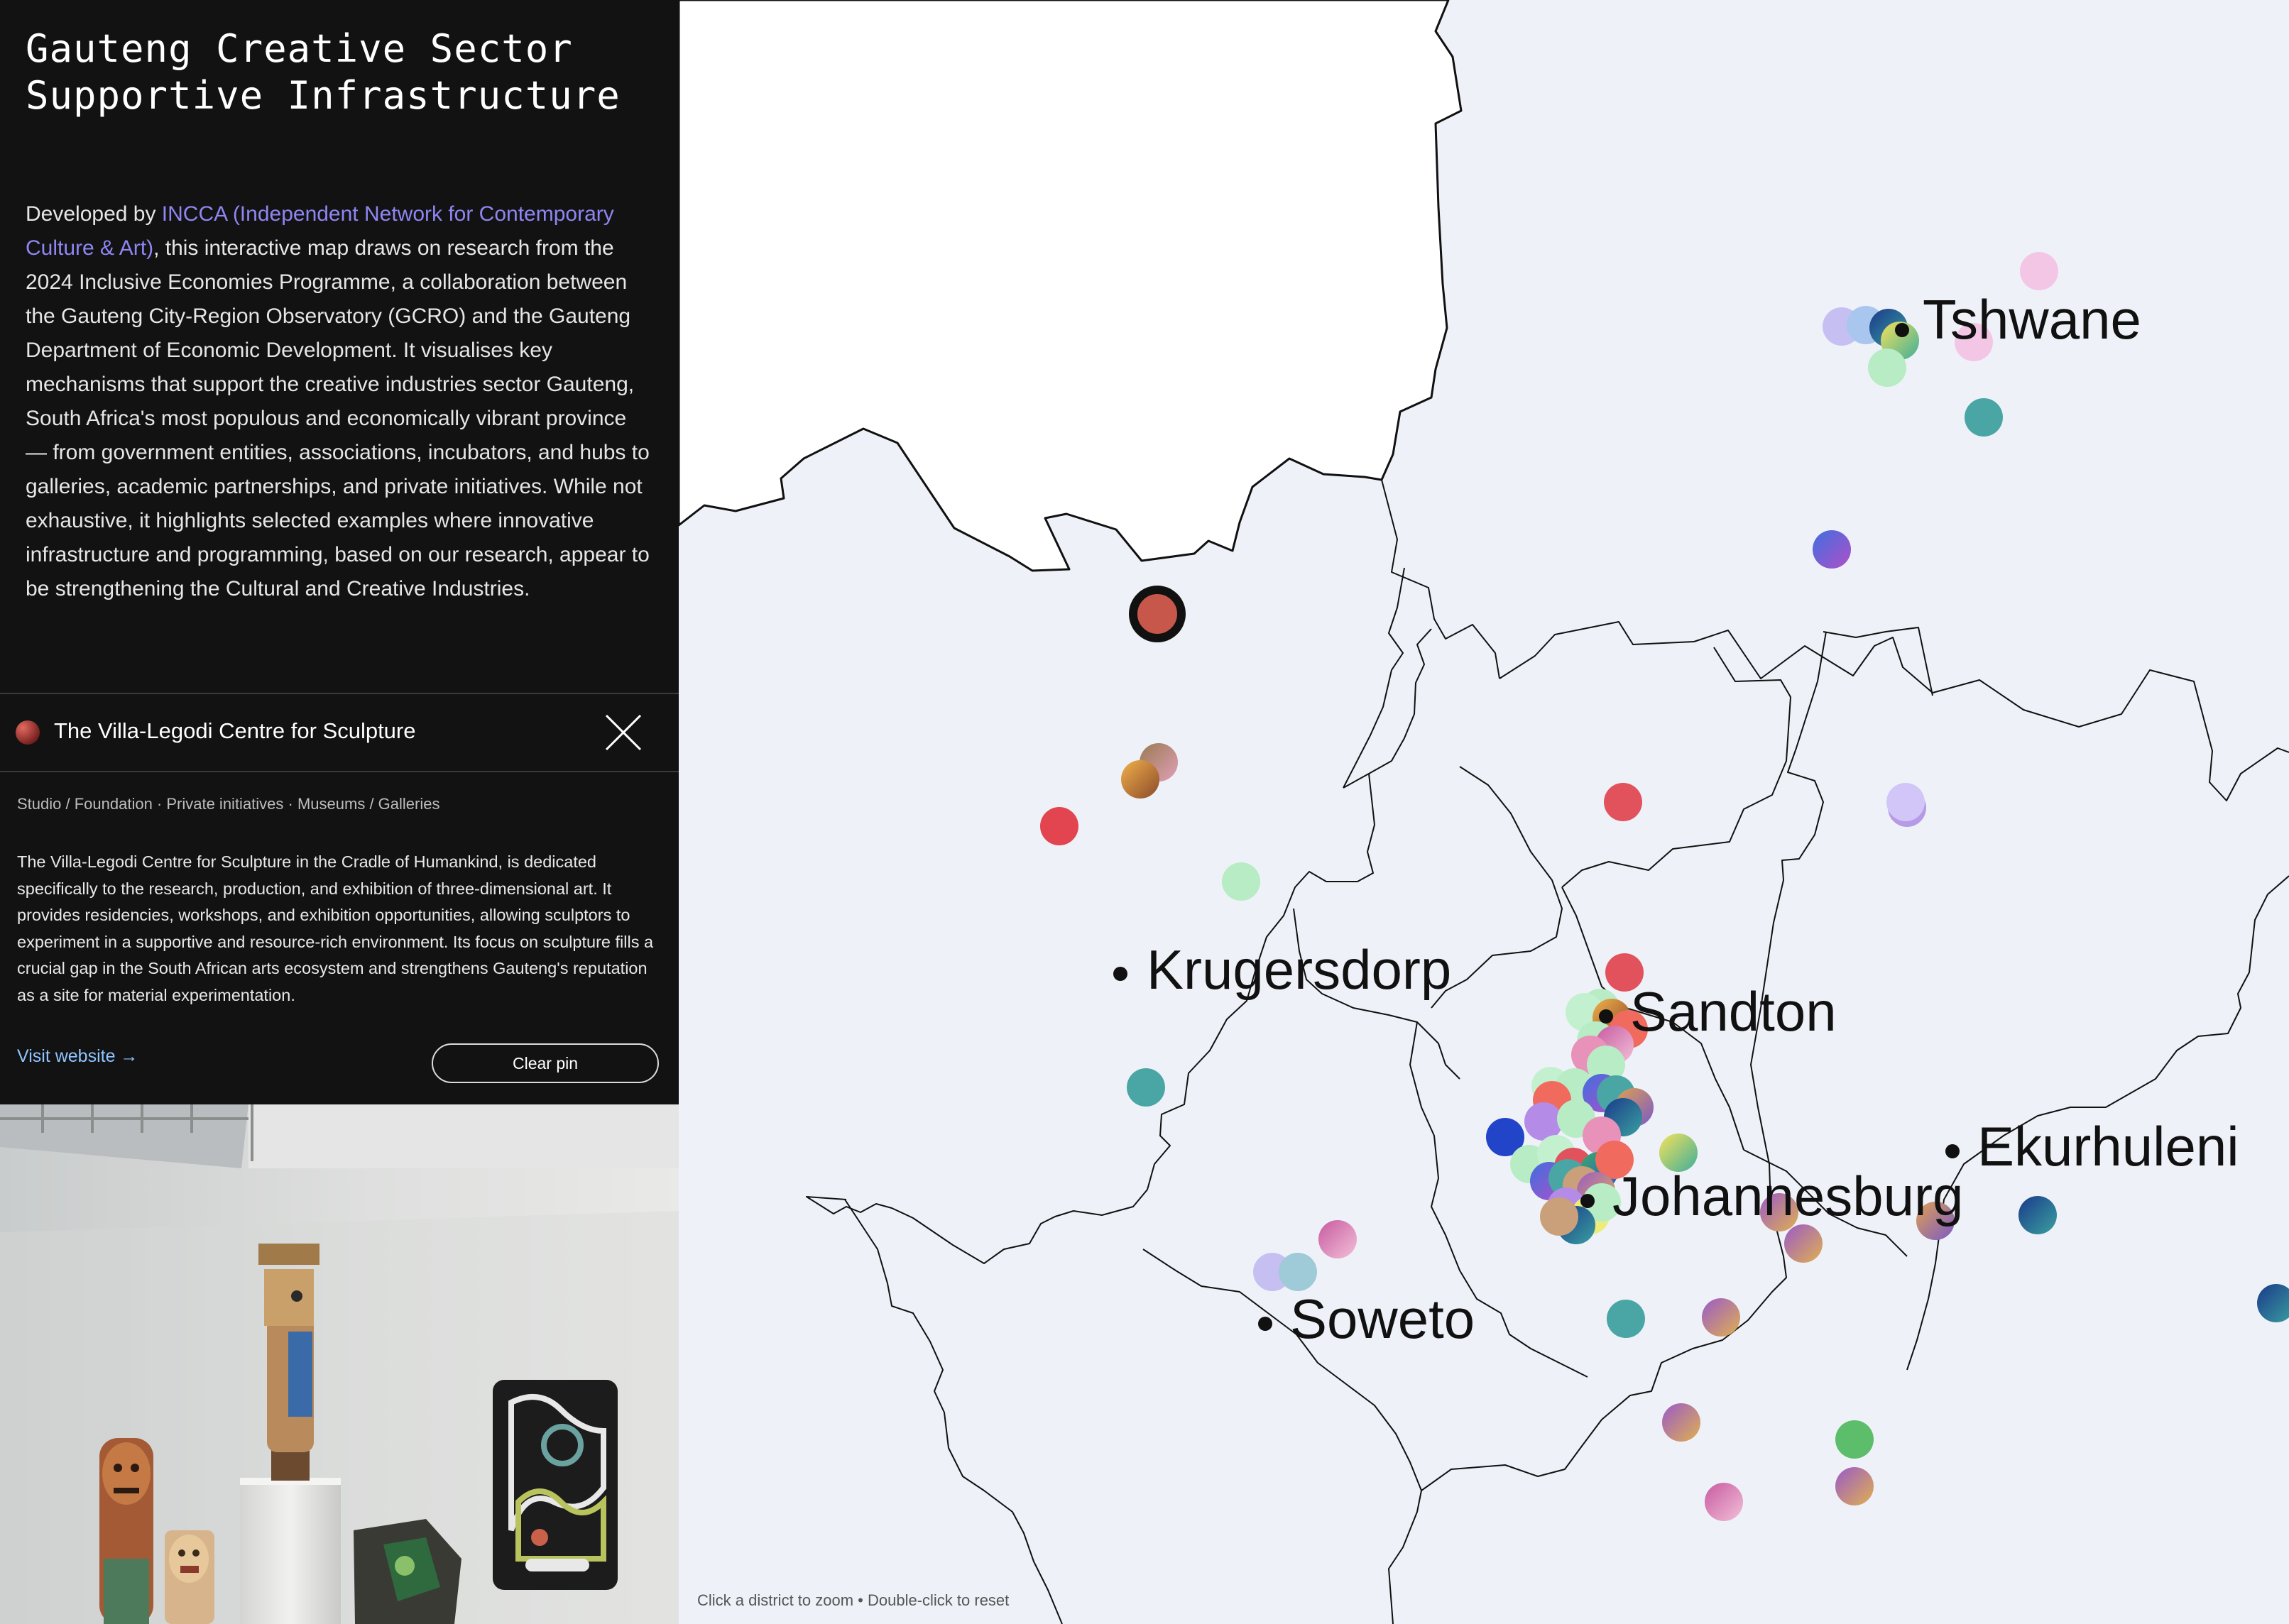 The width and height of the screenshot is (2289, 1624). I want to click on city-label: Johannesburg, so click(1788, 1196).